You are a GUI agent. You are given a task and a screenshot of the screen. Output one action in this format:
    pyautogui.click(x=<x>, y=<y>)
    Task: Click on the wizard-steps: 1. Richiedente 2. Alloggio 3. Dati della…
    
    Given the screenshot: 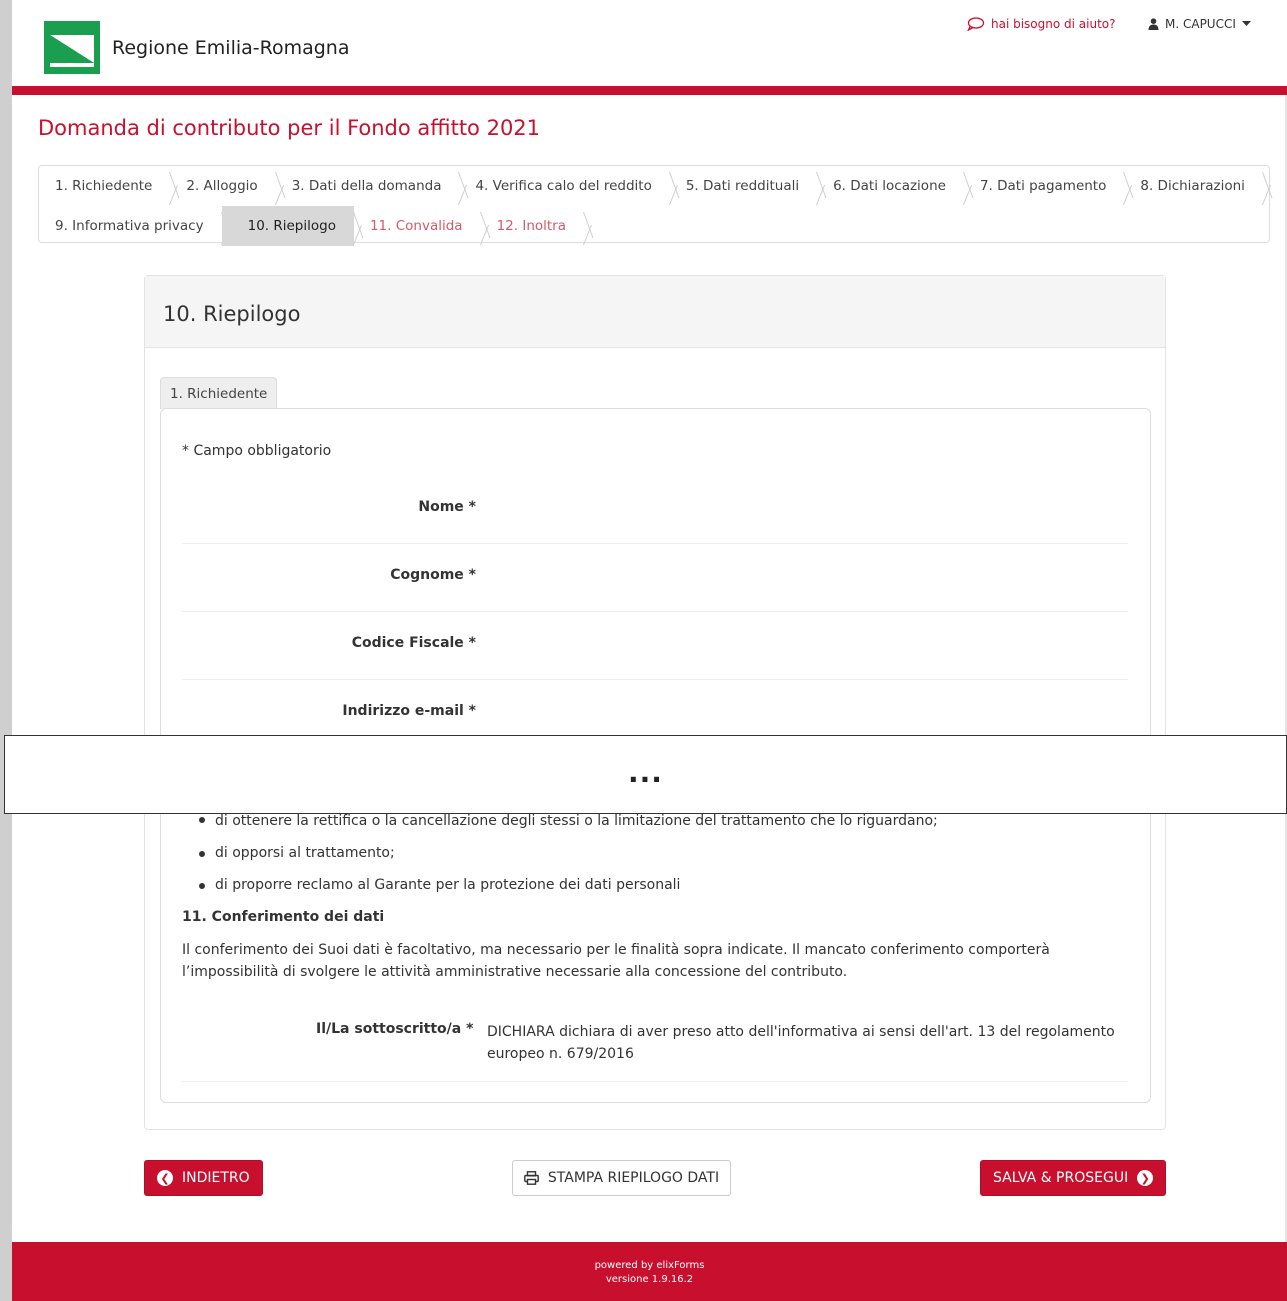 What is the action you would take?
    pyautogui.click(x=654, y=205)
    